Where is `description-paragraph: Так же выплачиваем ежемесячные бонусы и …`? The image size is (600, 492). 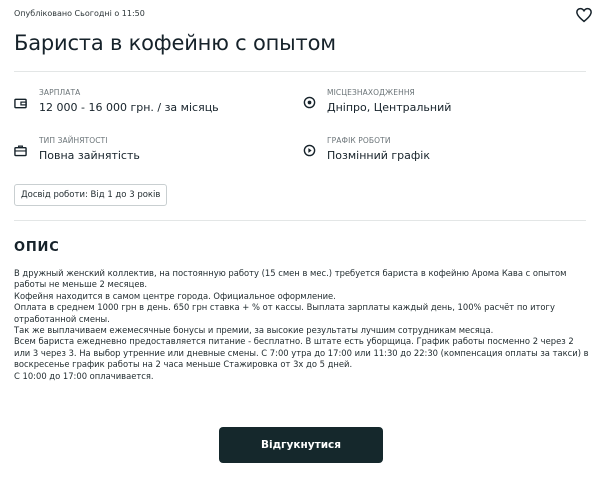
description-paragraph: Так же выплачиваем ежемесячные бонусы и … is located at coordinates (254, 330).